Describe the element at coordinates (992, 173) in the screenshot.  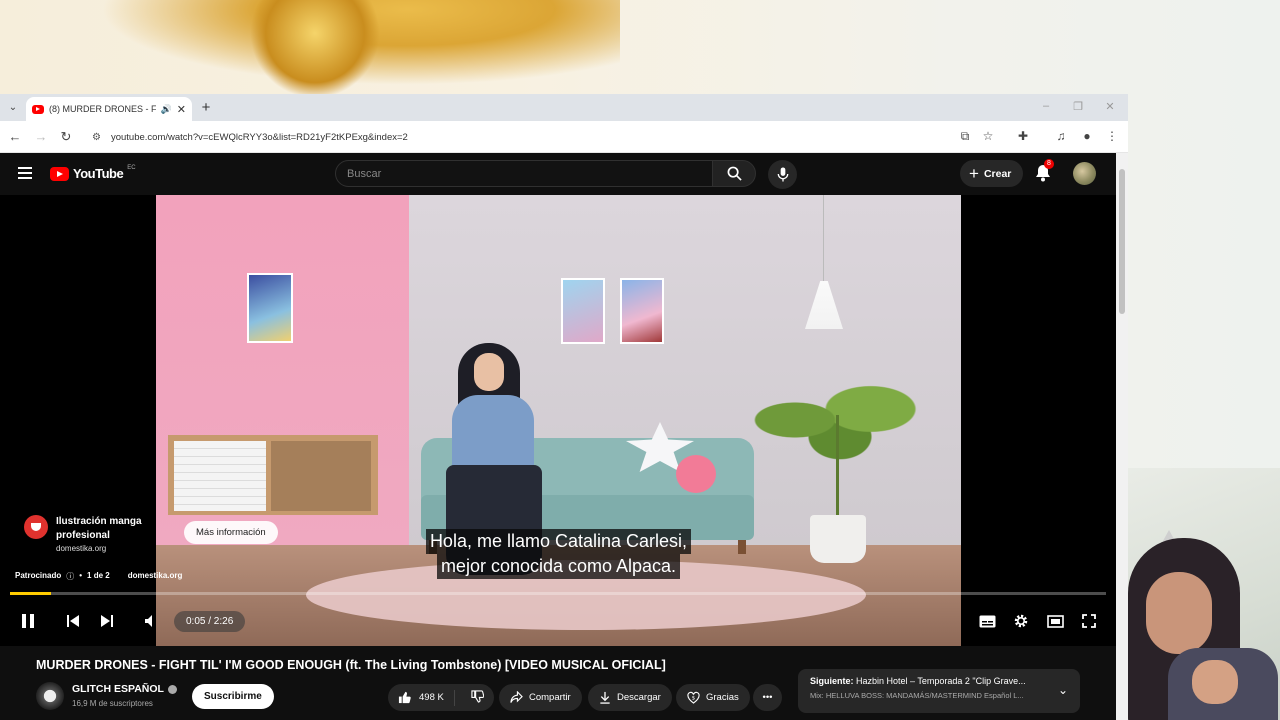
I see `create-button: + Crear` at that location.